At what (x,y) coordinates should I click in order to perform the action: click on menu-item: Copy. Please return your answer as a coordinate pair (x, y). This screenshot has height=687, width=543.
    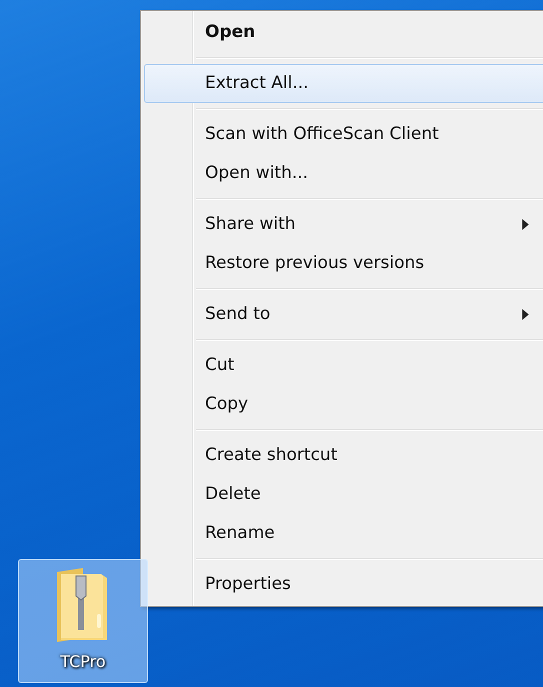
    Looking at the image, I should click on (343, 404).